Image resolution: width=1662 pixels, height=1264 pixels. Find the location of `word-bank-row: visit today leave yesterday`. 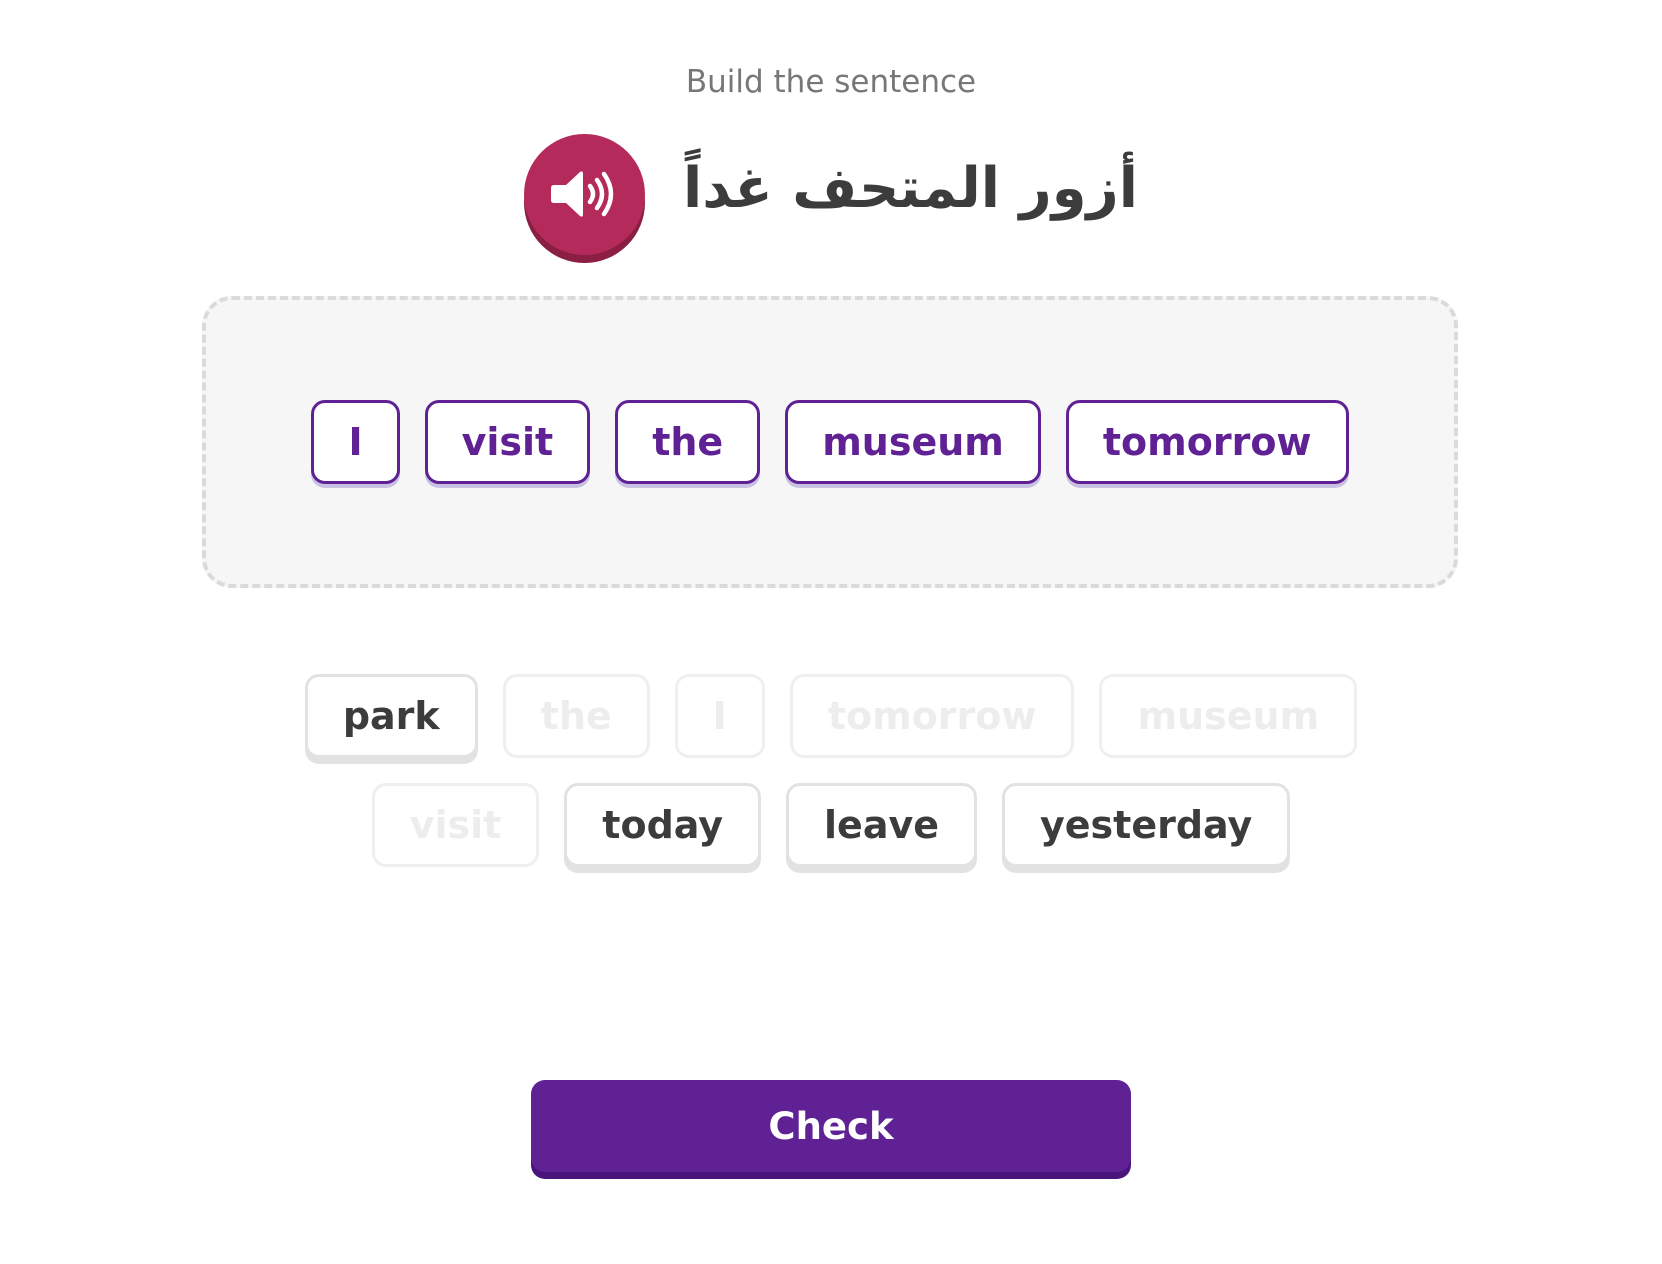

word-bank-row: visit today leave yesterday is located at coordinates (831, 825).